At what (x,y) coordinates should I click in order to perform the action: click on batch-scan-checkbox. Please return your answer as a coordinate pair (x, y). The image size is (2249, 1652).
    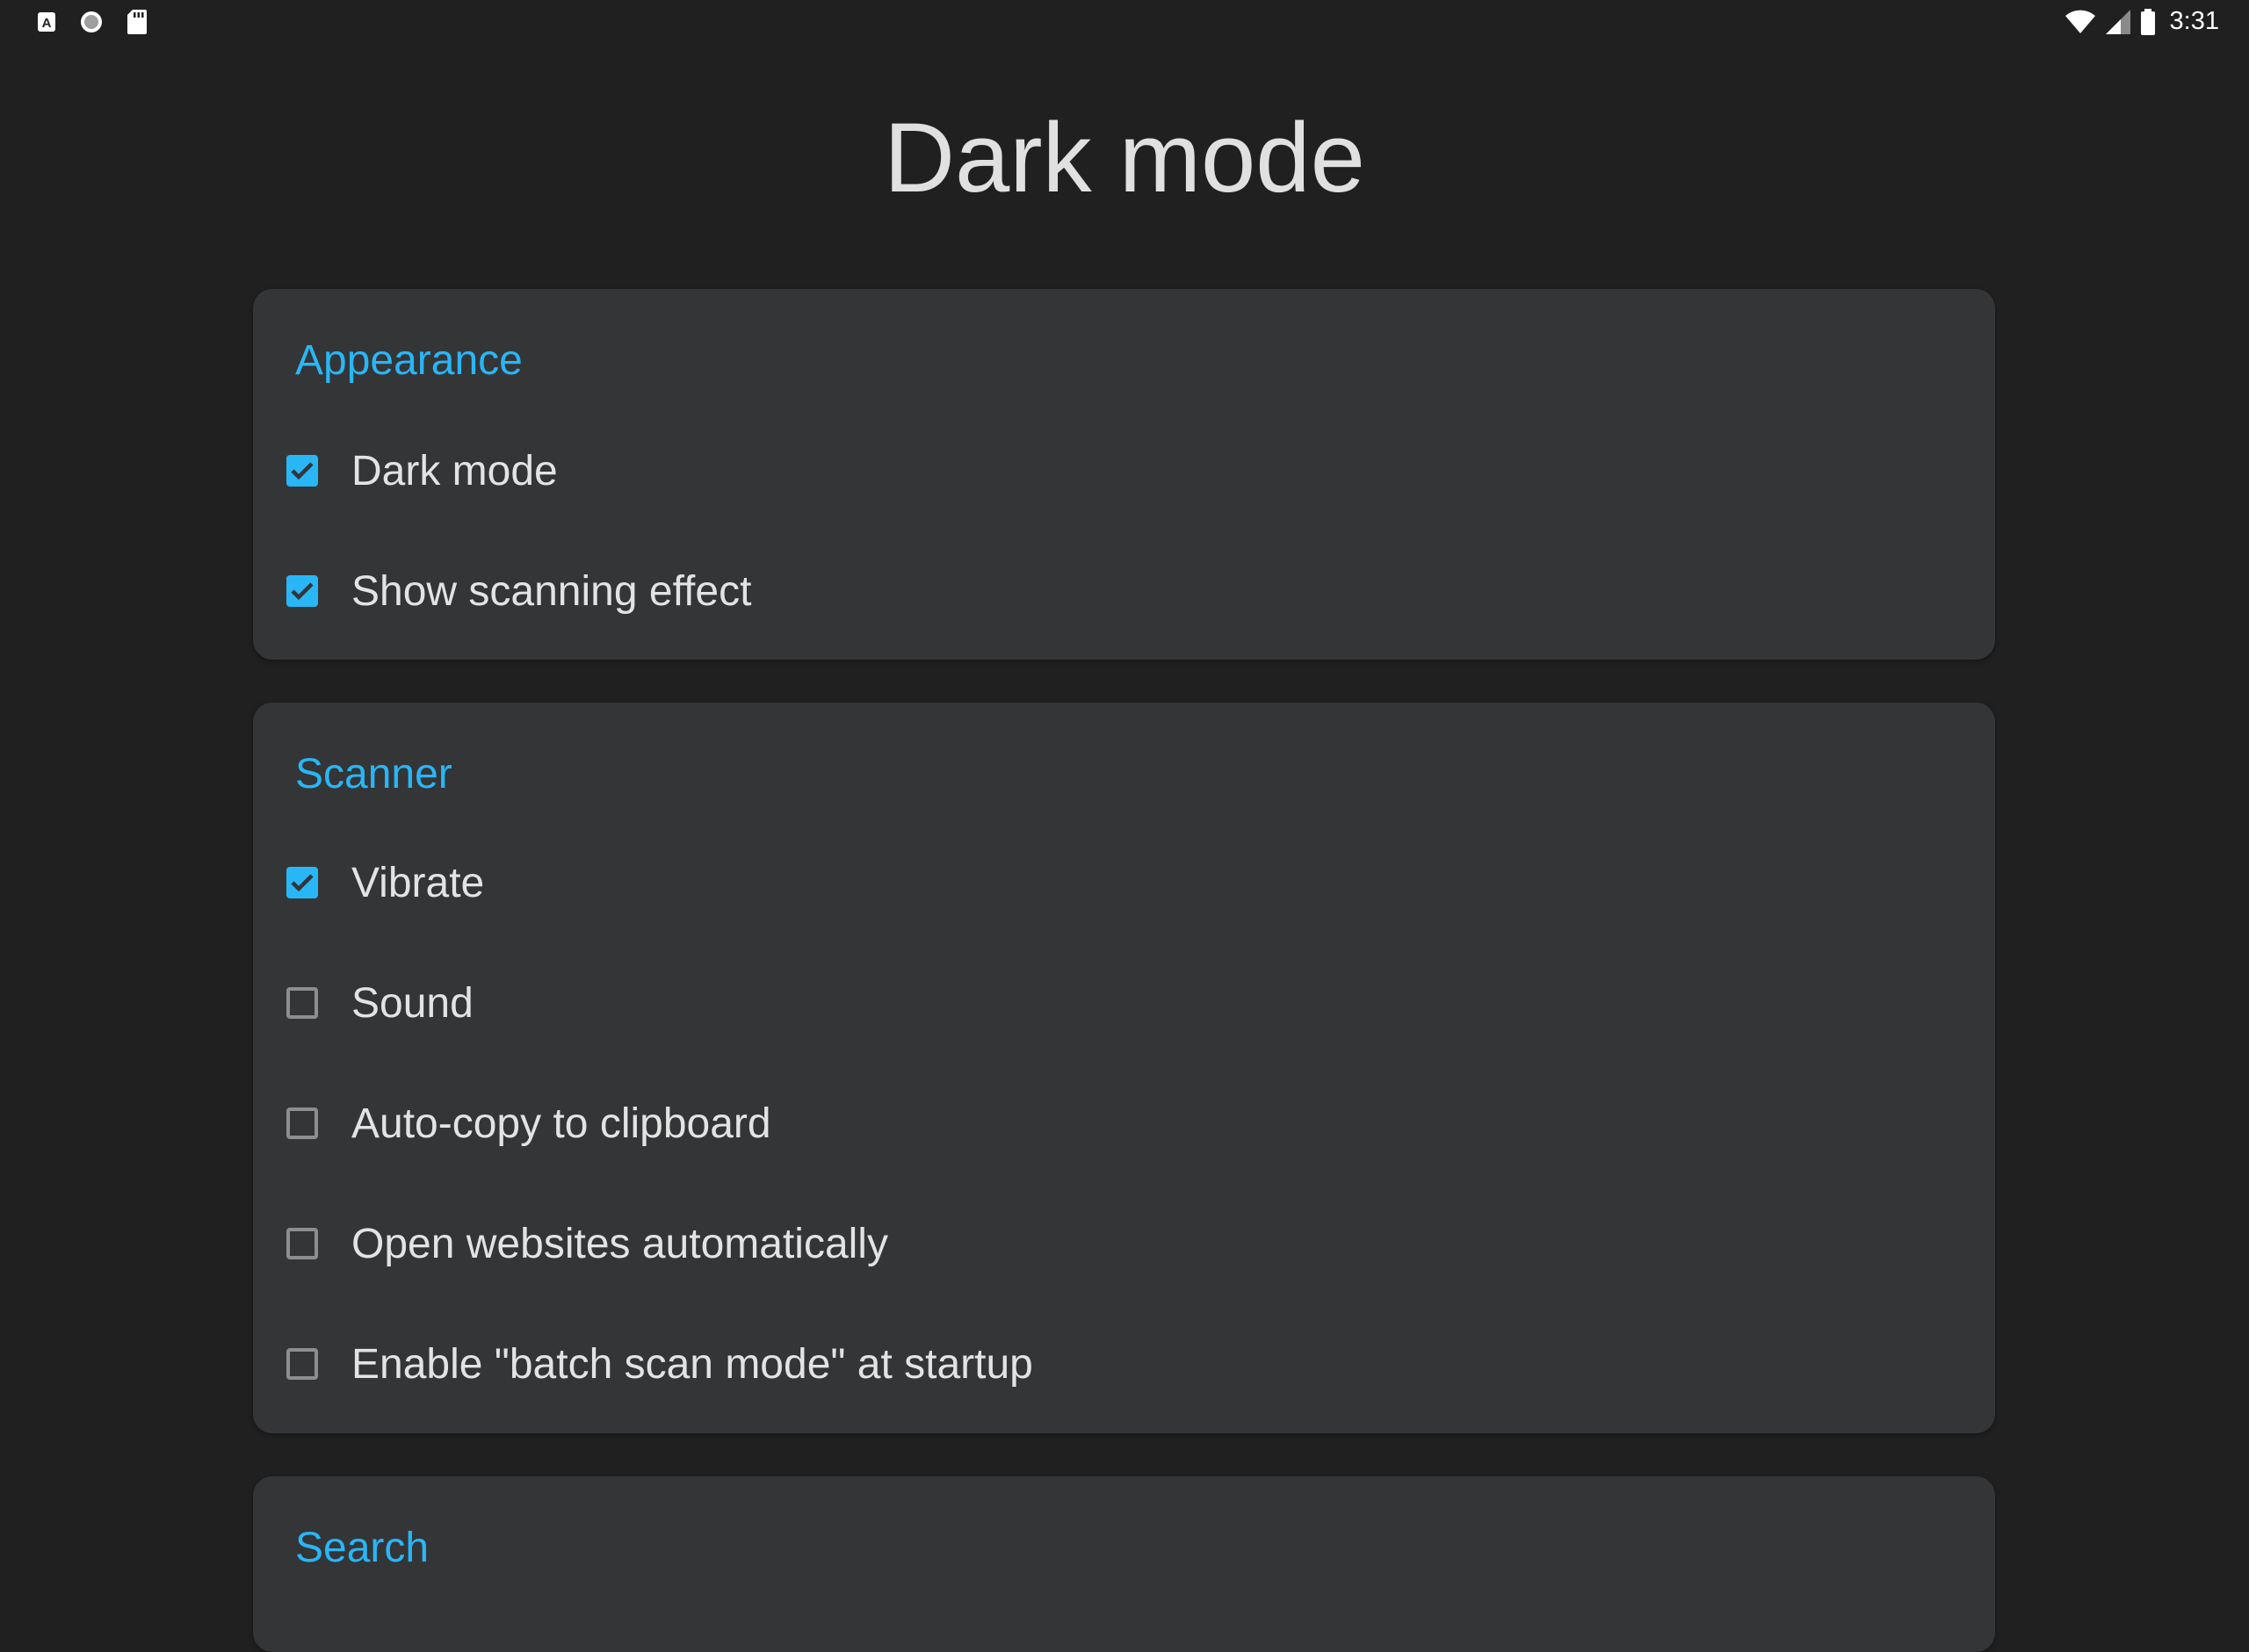
    Looking at the image, I should click on (302, 1364).